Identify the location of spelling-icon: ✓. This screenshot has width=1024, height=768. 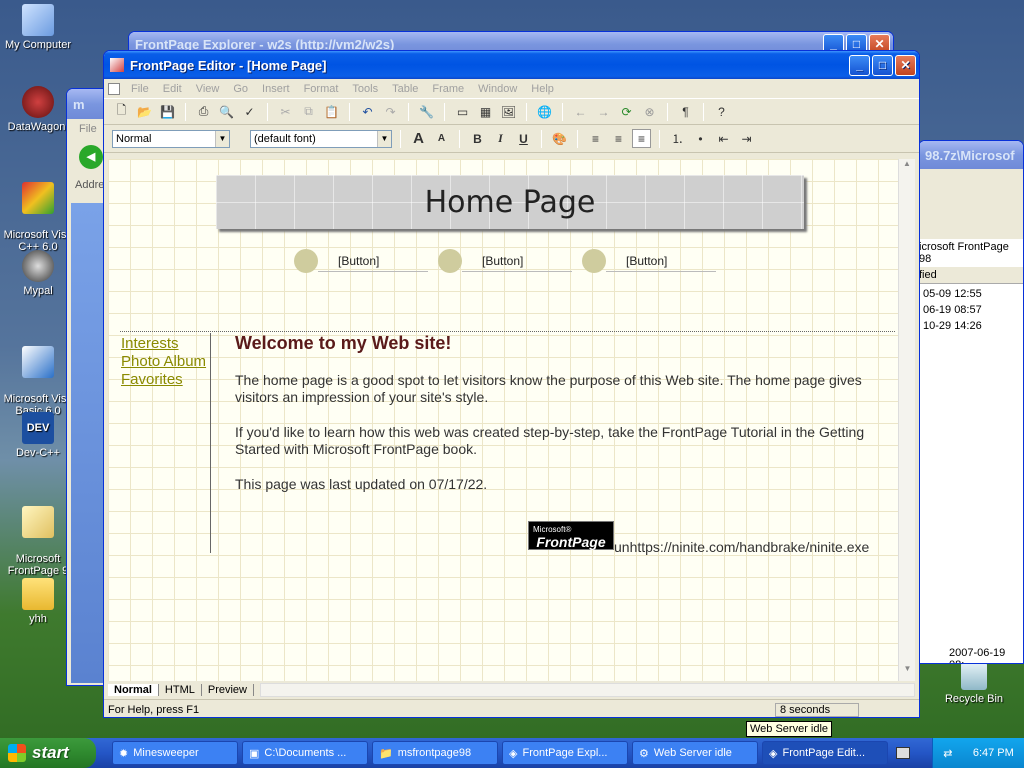
(249, 111).